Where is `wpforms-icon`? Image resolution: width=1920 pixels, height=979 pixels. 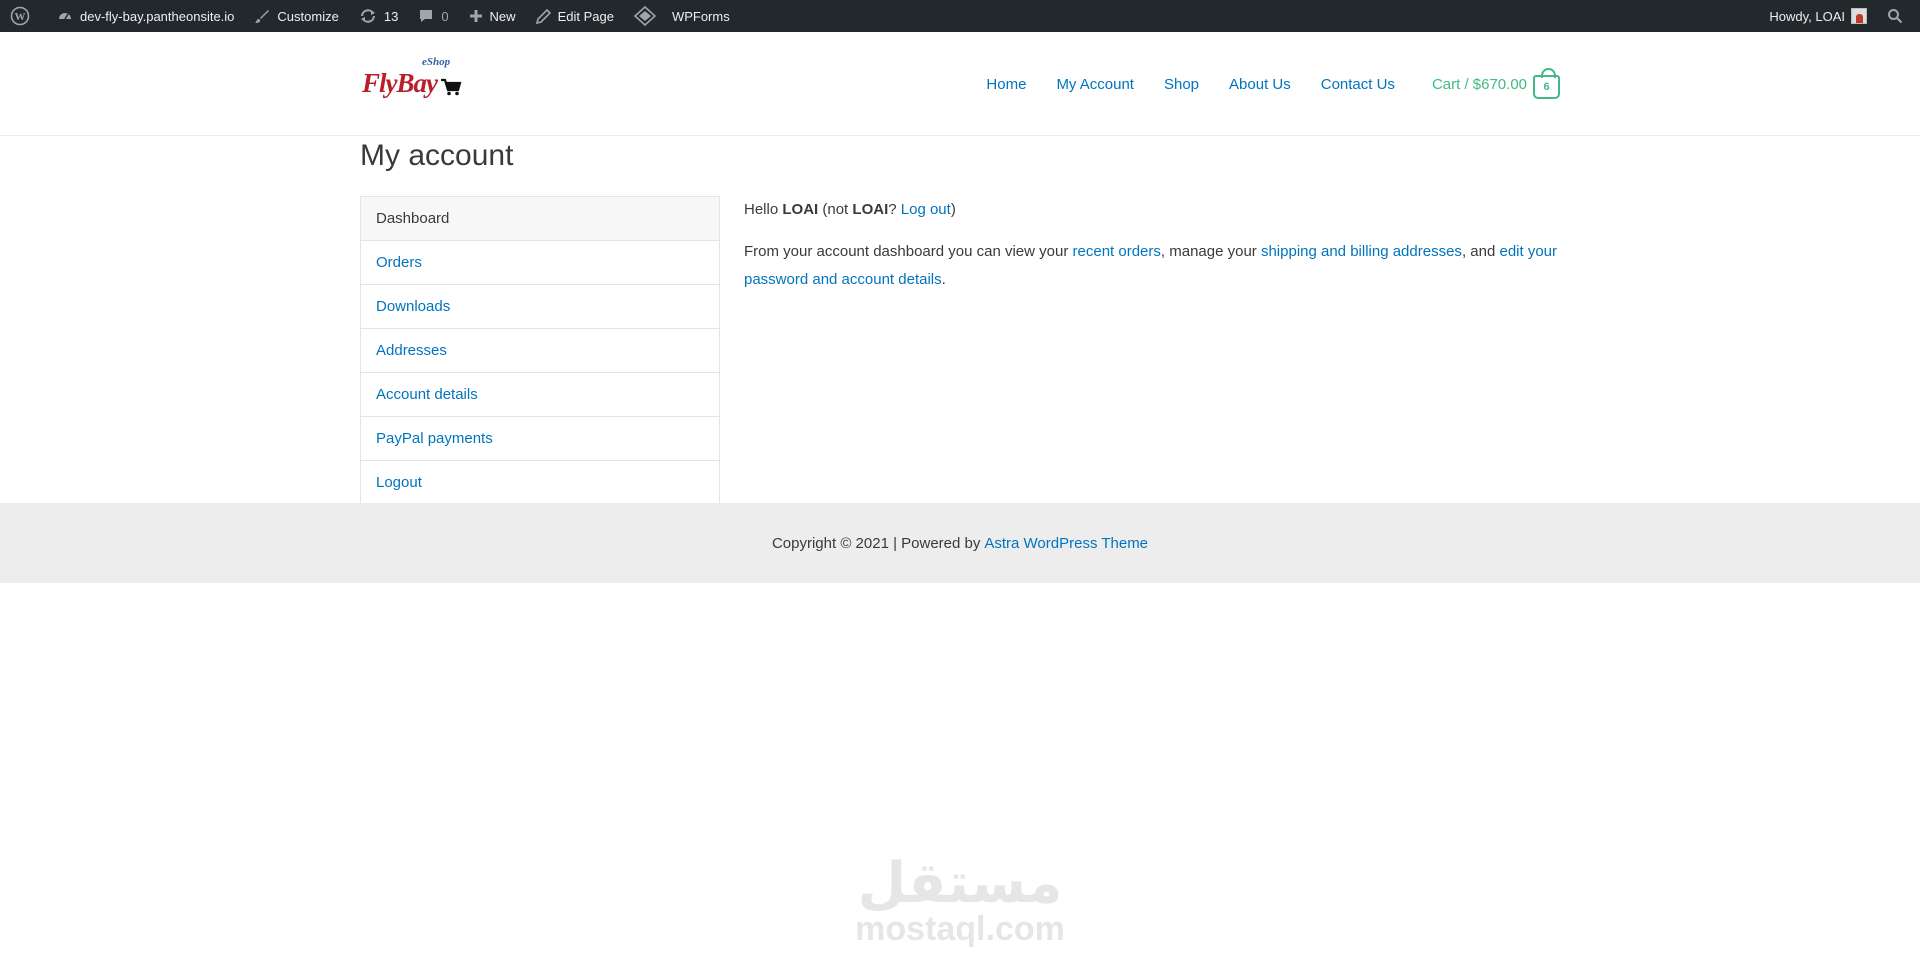
wpforms-icon is located at coordinates (644, 16).